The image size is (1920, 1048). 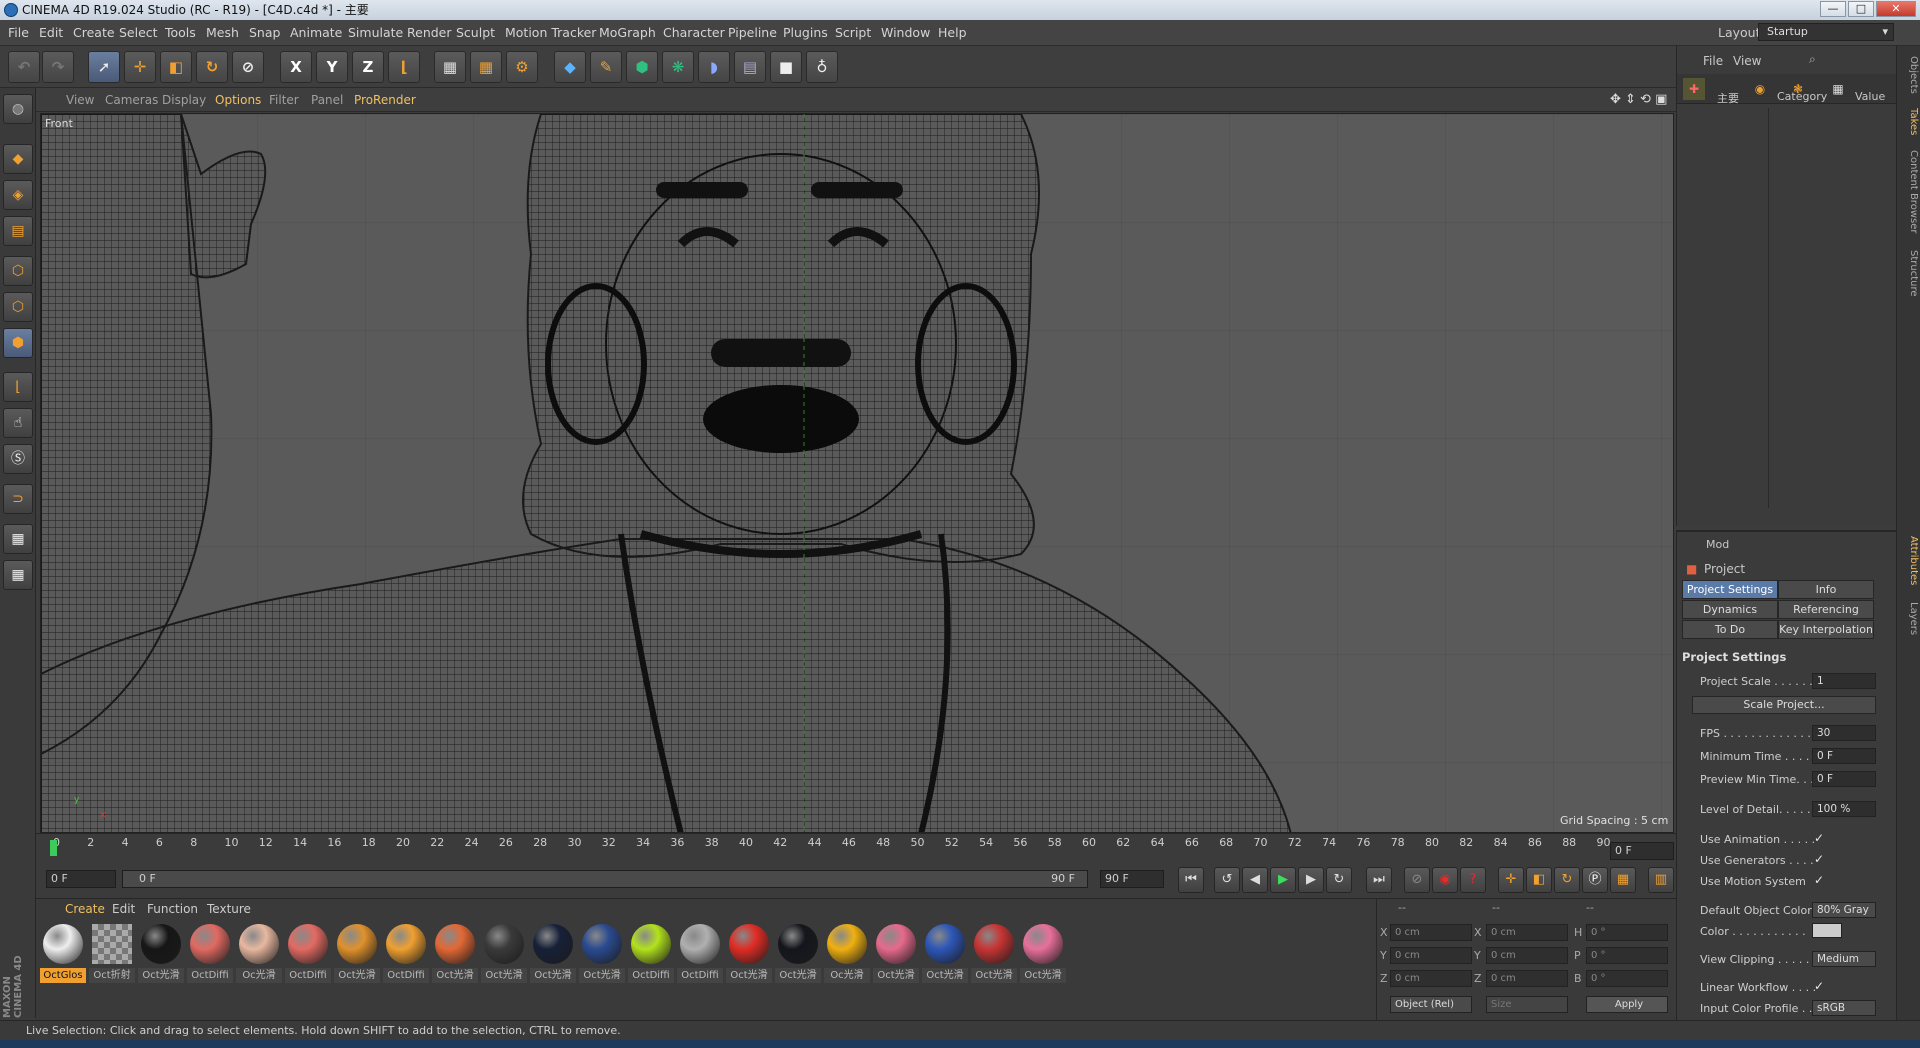 I want to click on linear-workflow-checkbox: ✓, so click(x=1819, y=986).